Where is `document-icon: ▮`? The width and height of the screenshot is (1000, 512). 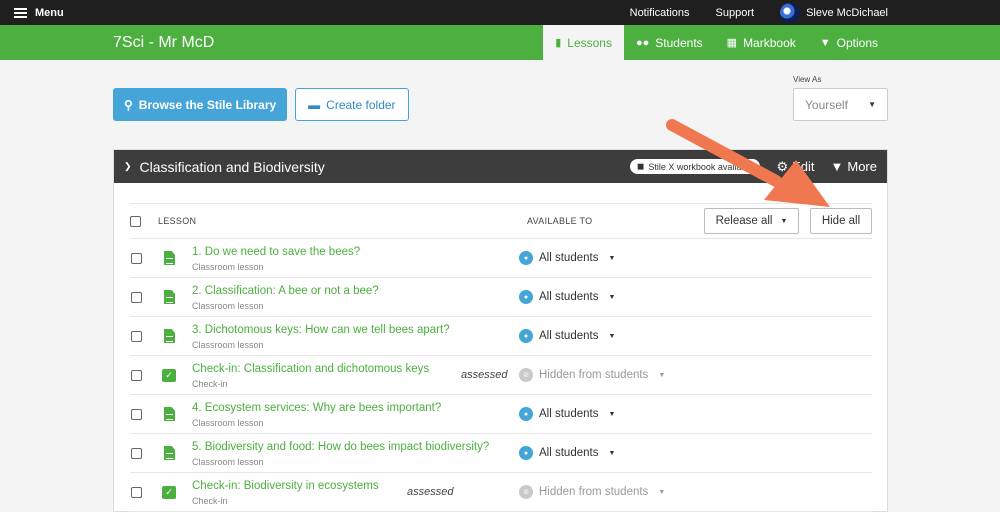 document-icon: ▮ is located at coordinates (558, 43).